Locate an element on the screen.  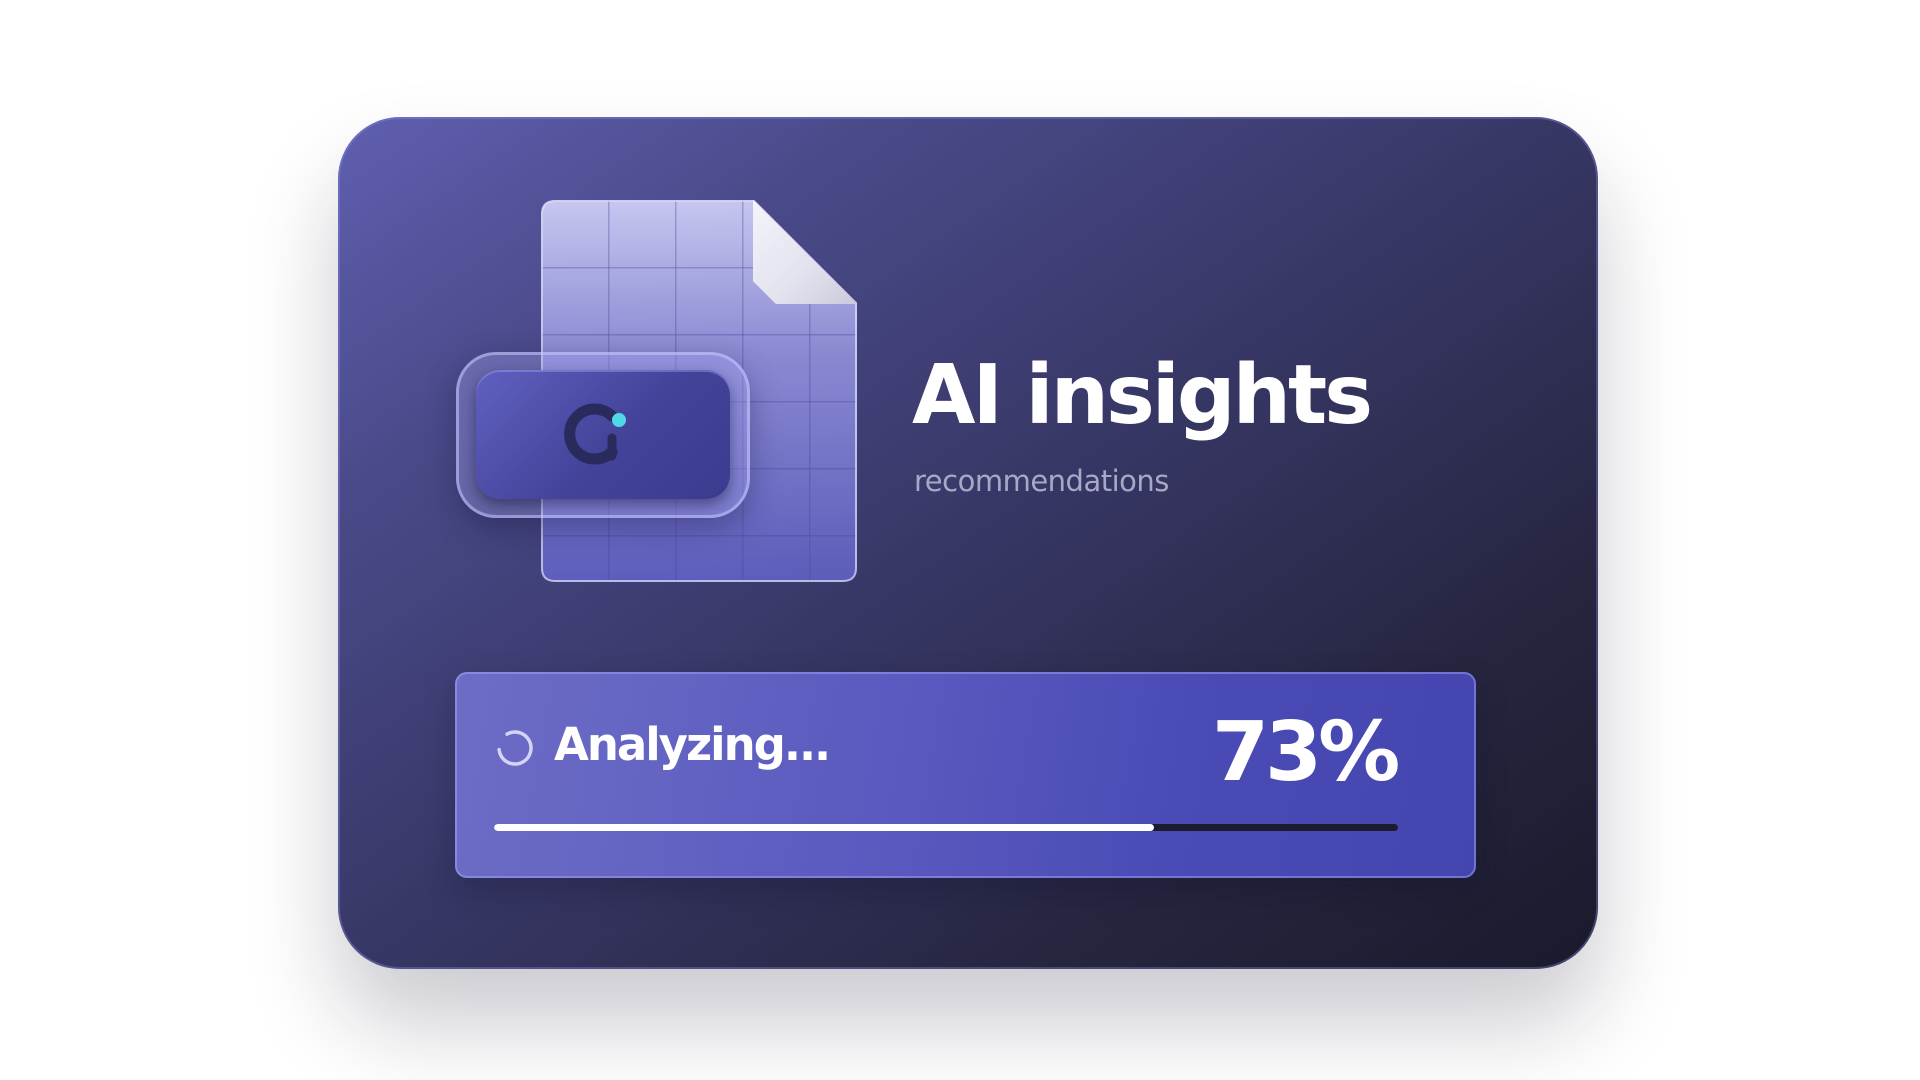
card-title: AI insights is located at coordinates (1142, 395).